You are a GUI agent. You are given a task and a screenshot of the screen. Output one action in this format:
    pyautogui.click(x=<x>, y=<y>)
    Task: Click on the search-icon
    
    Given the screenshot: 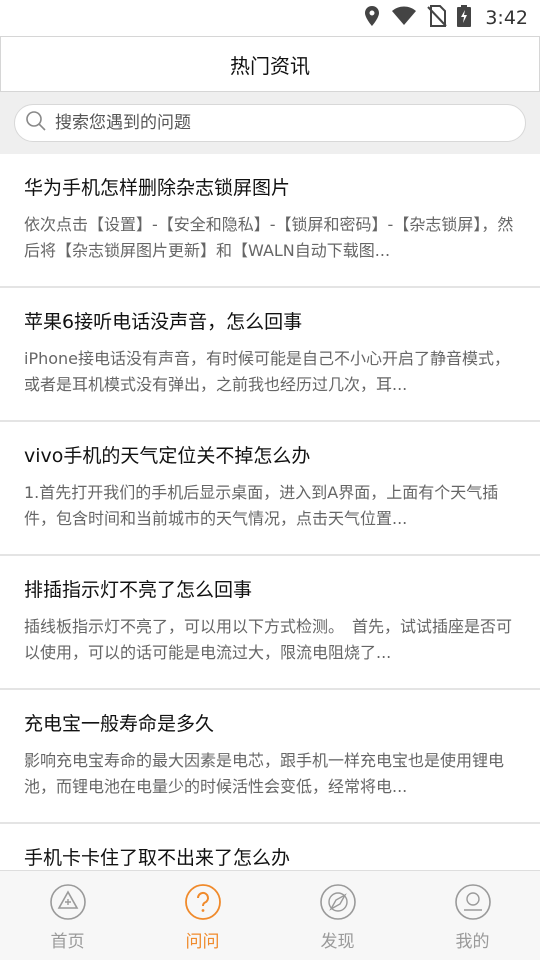 What is the action you would take?
    pyautogui.click(x=36, y=123)
    